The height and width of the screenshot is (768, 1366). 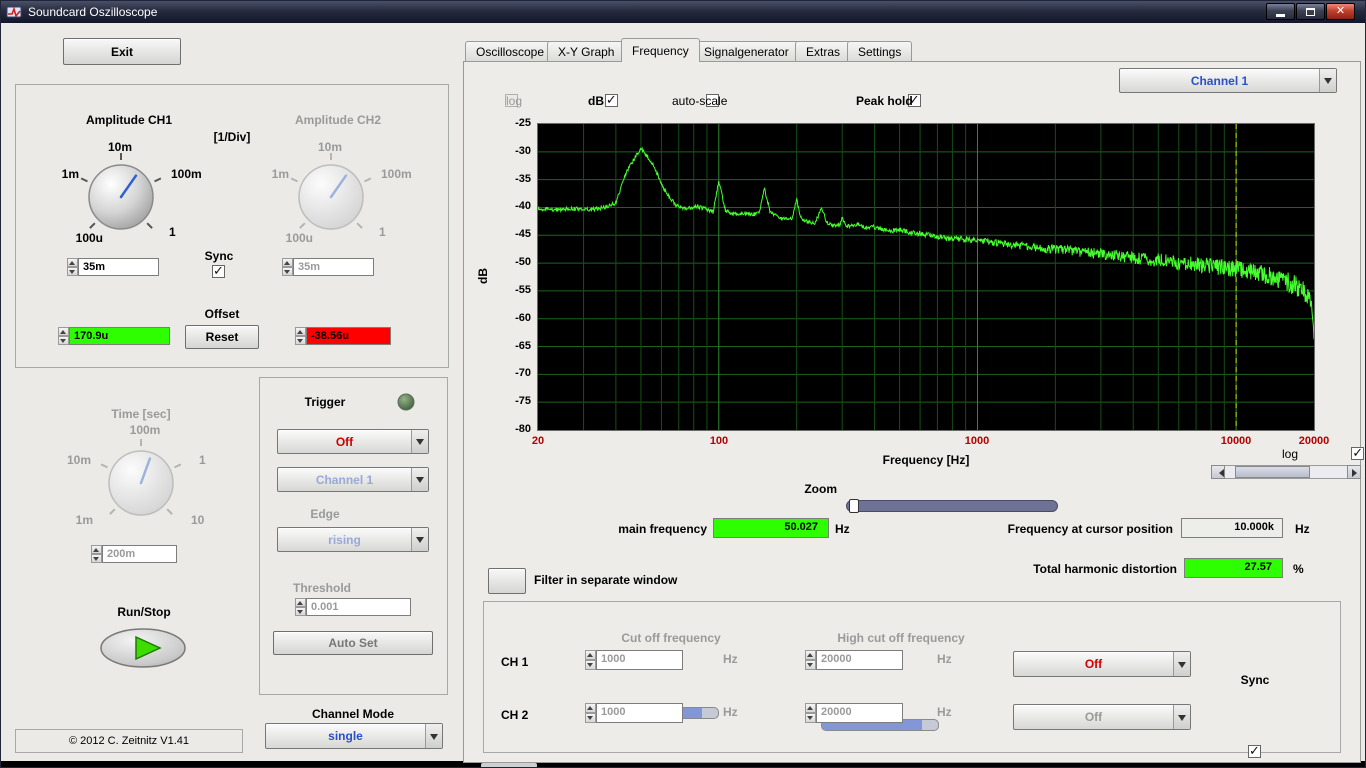 I want to click on channel-mode-dropdown: single, so click(x=354, y=736).